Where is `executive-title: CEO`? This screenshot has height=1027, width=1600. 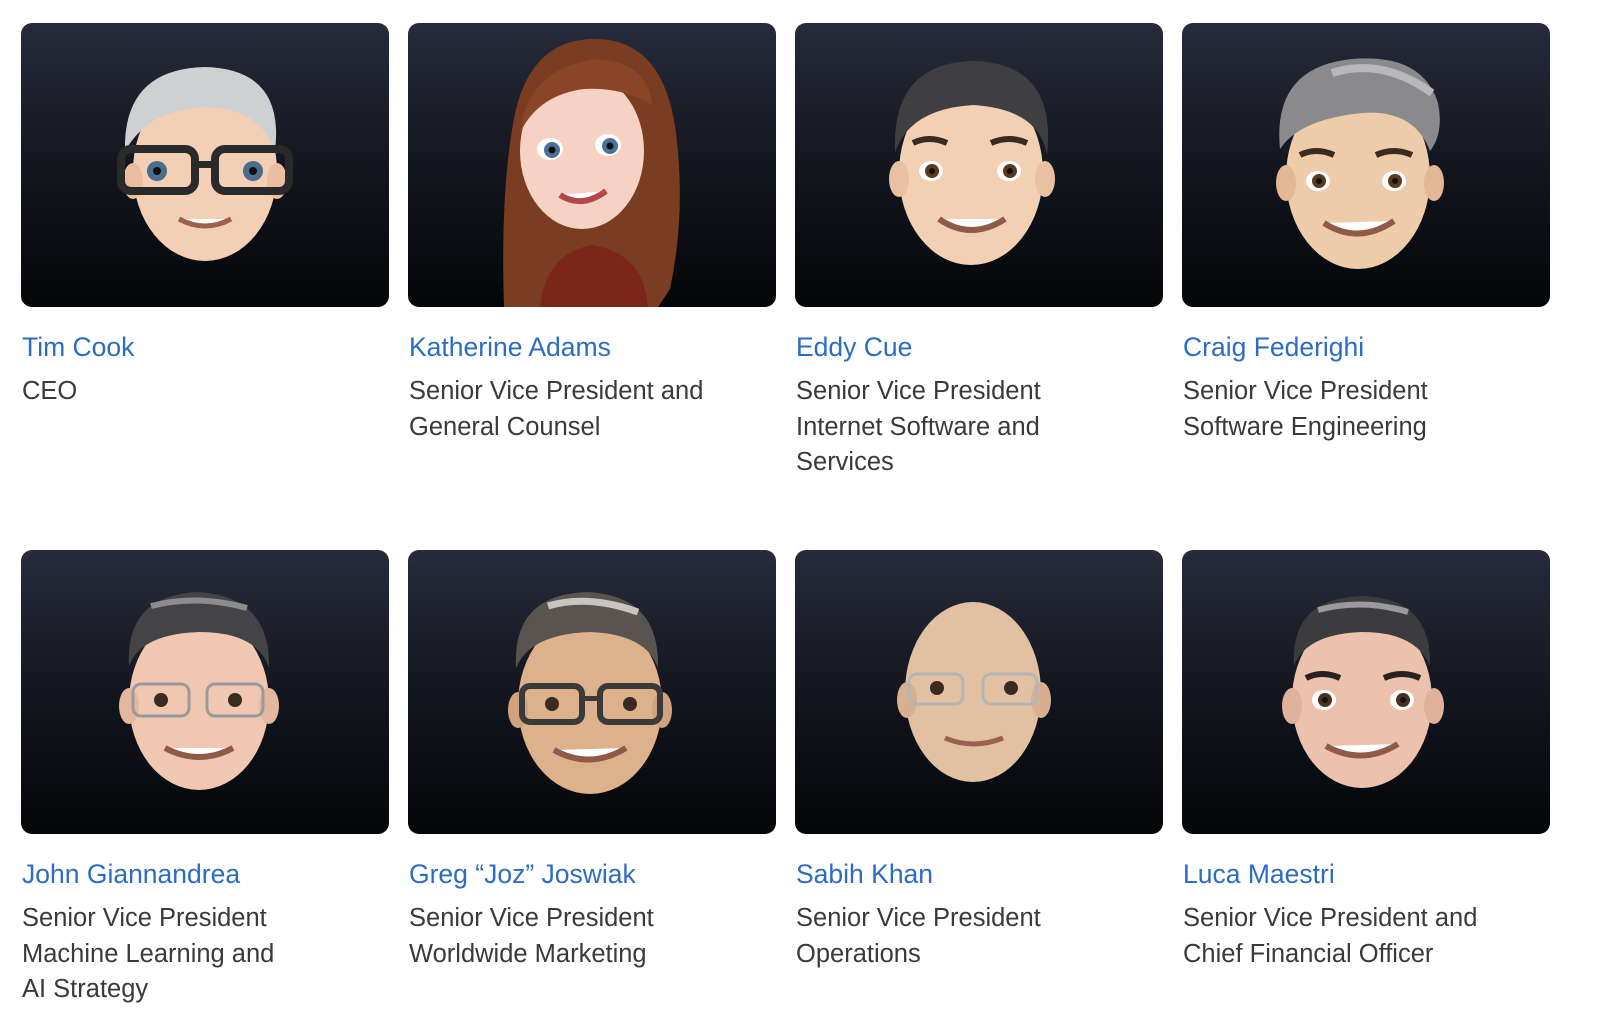
executive-title: CEO is located at coordinates (207, 392).